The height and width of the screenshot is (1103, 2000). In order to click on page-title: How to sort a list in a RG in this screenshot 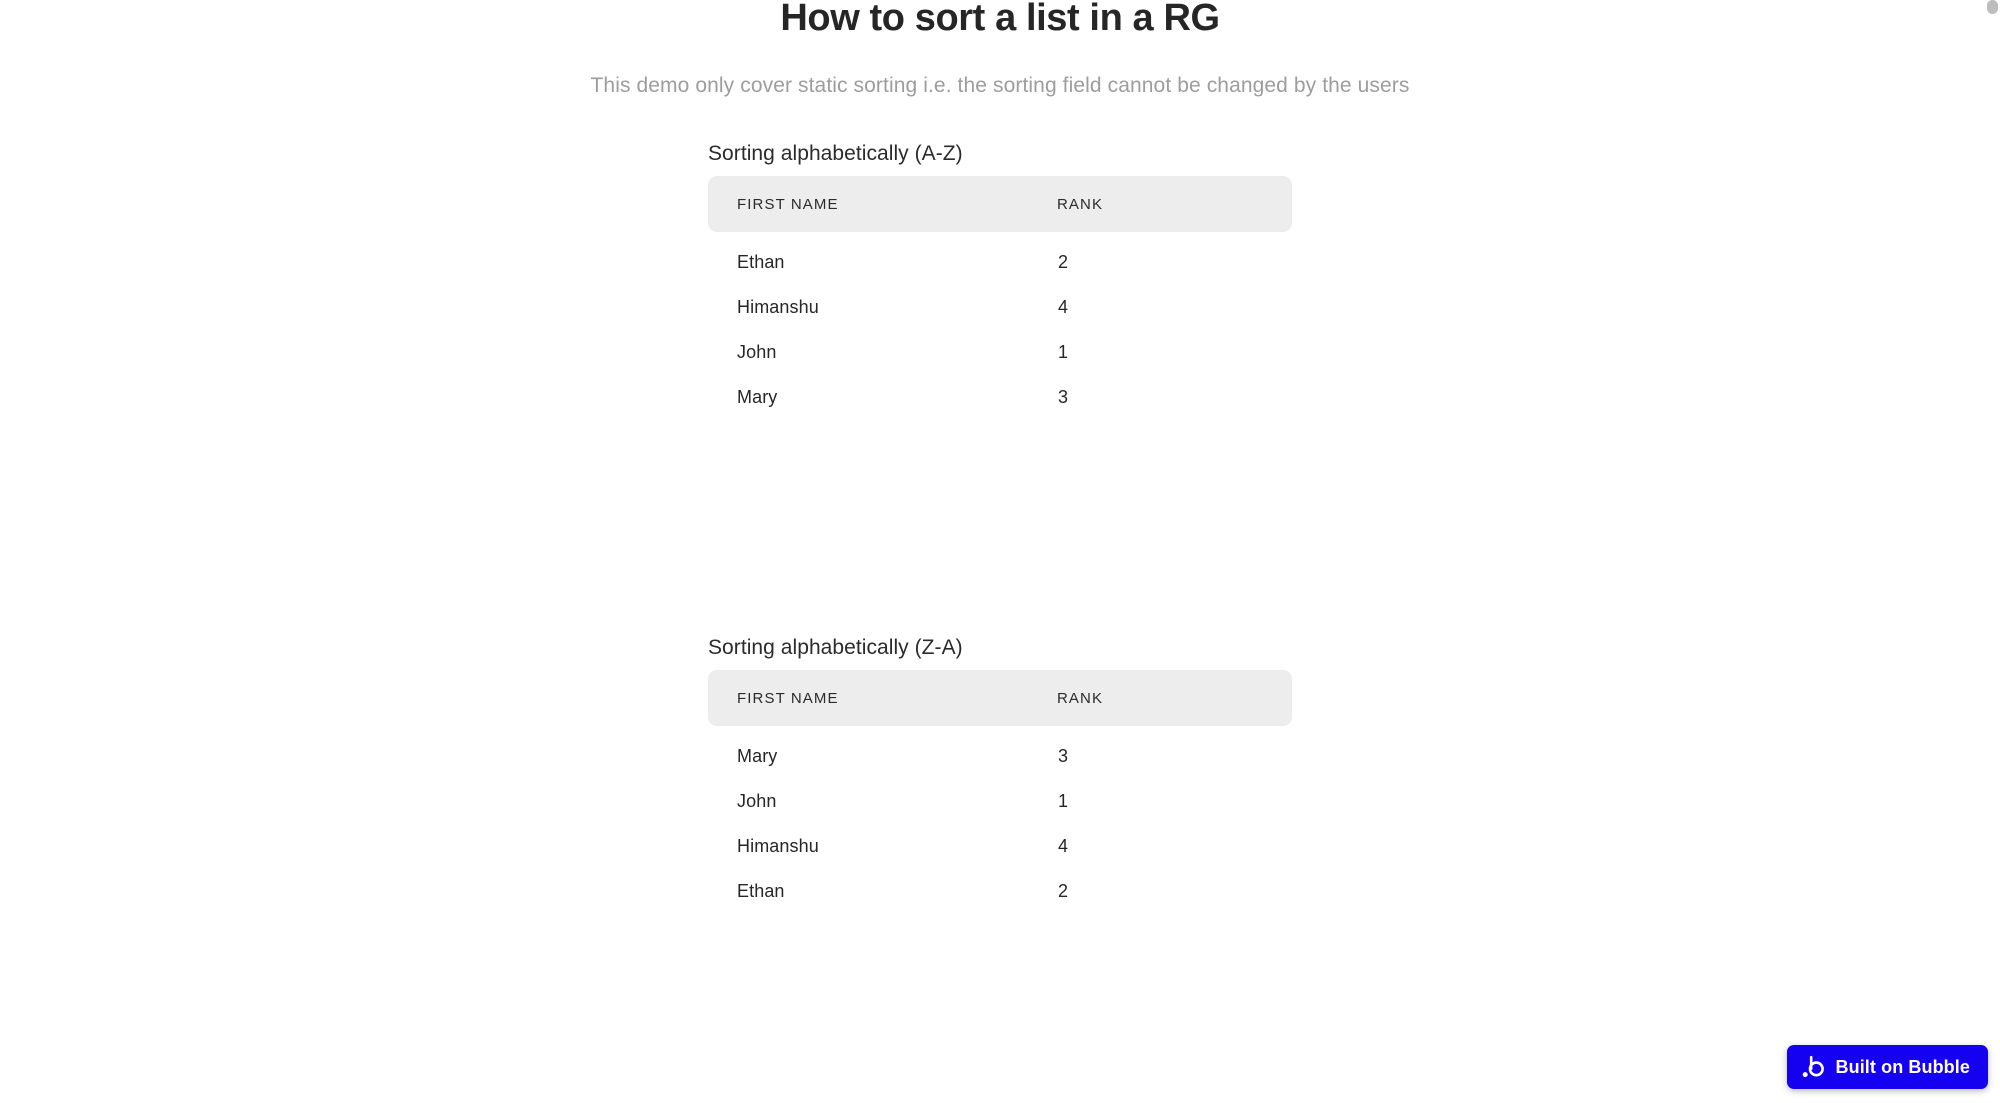, I will do `click(1000, 19)`.